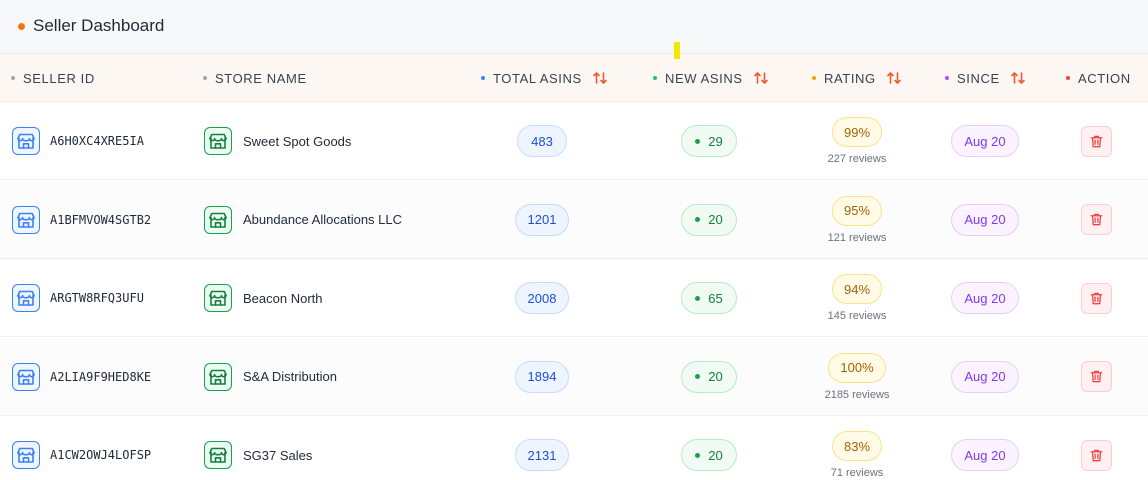 The height and width of the screenshot is (480, 1148). I want to click on review-count: 145 reviews, so click(857, 316).